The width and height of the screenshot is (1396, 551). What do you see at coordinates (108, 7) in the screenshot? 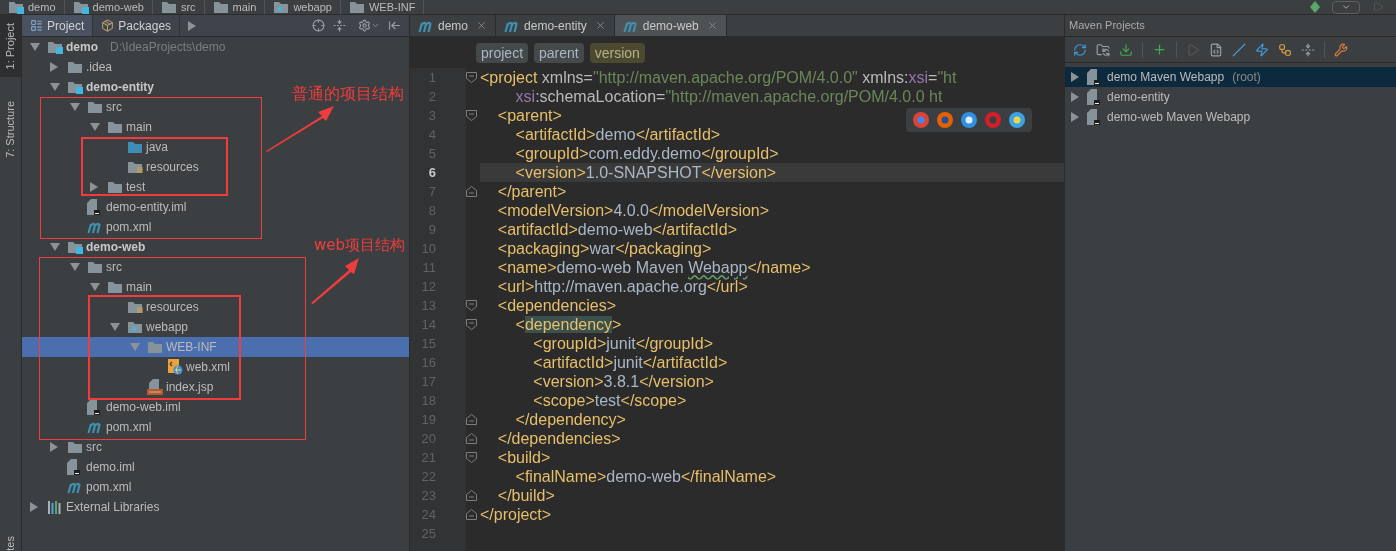
I see `breadcrumb: demo-web` at bounding box center [108, 7].